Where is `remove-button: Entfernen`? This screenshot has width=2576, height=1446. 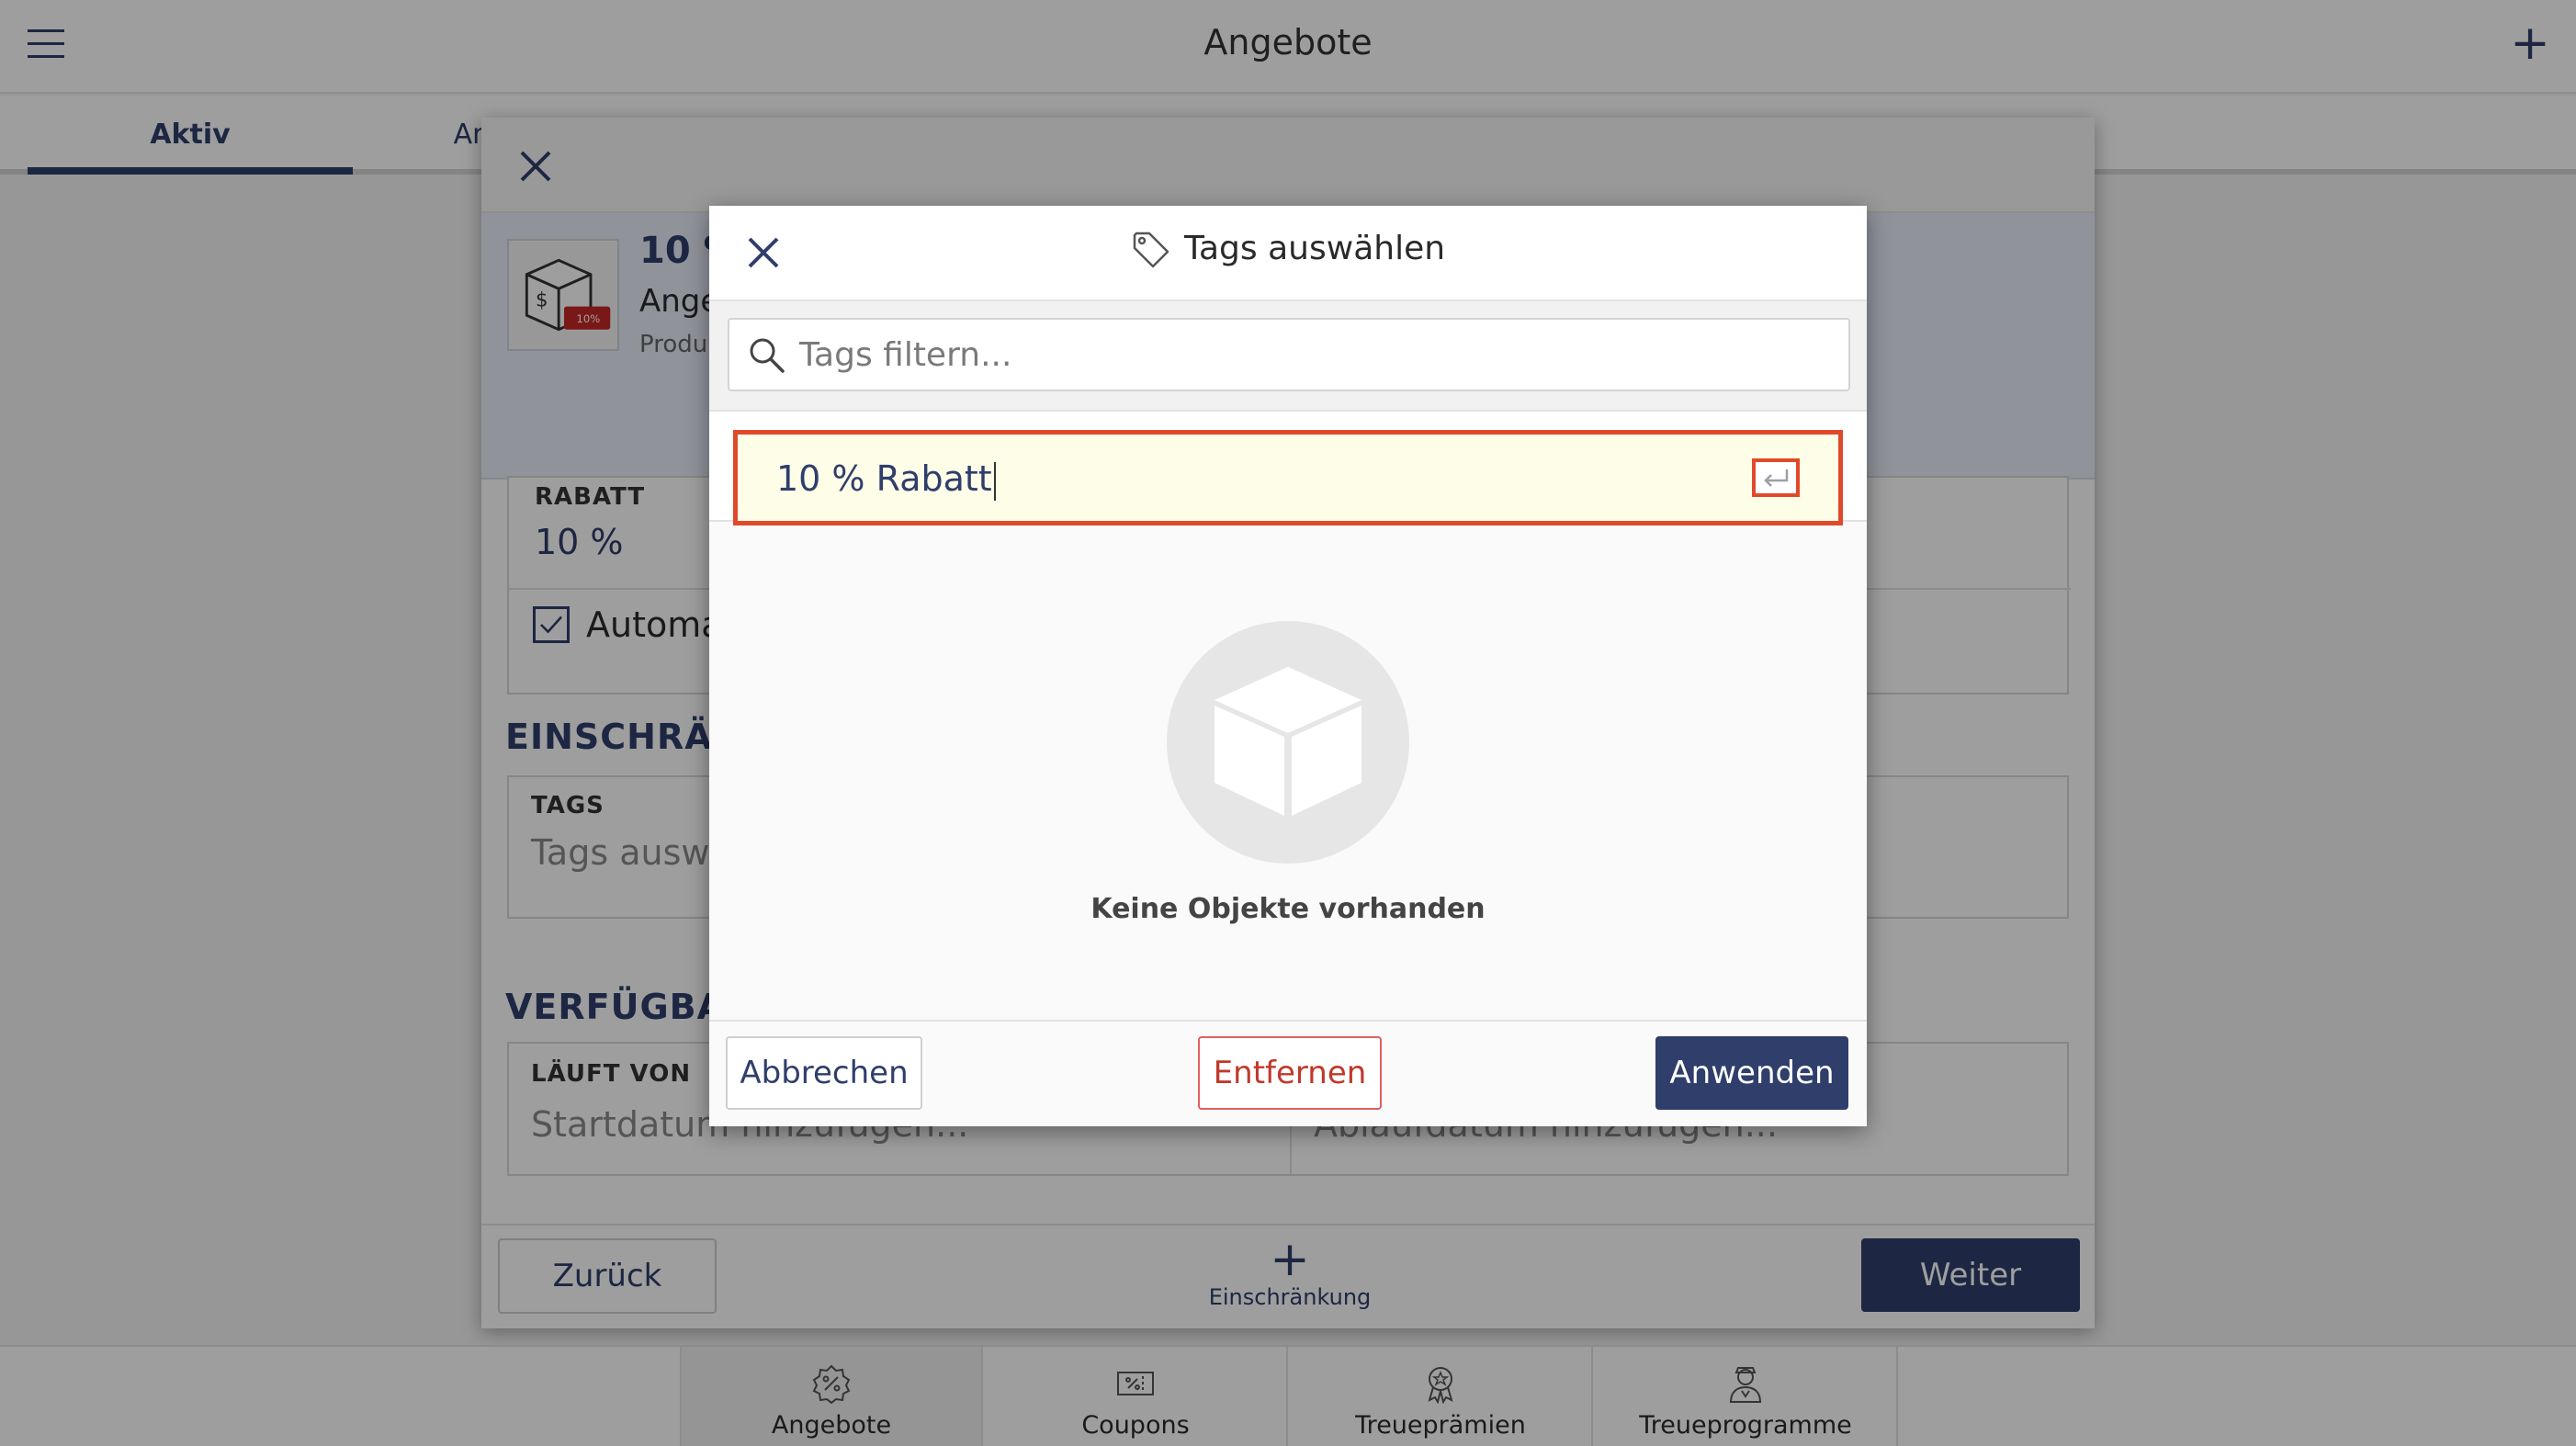
remove-button: Entfernen is located at coordinates (1290, 1073).